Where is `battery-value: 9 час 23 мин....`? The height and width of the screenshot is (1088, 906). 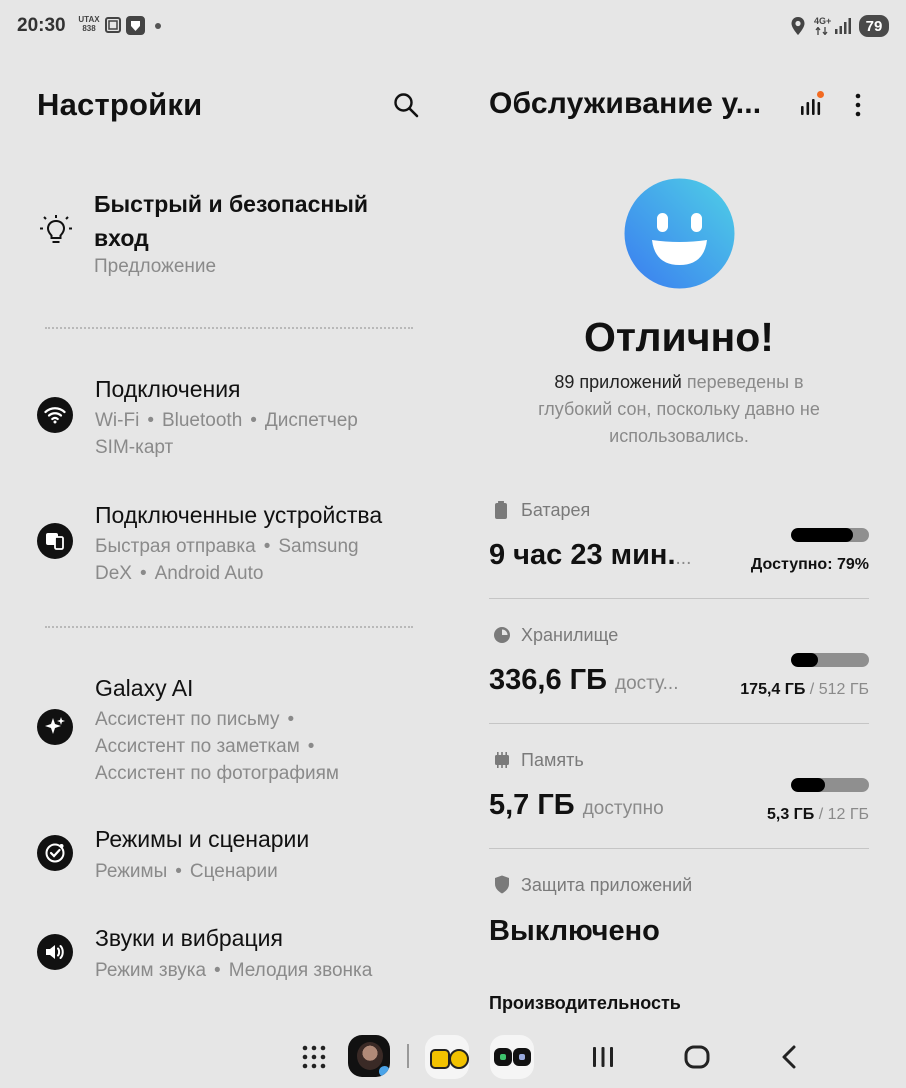 battery-value: 9 час 23 мин.... is located at coordinates (590, 555).